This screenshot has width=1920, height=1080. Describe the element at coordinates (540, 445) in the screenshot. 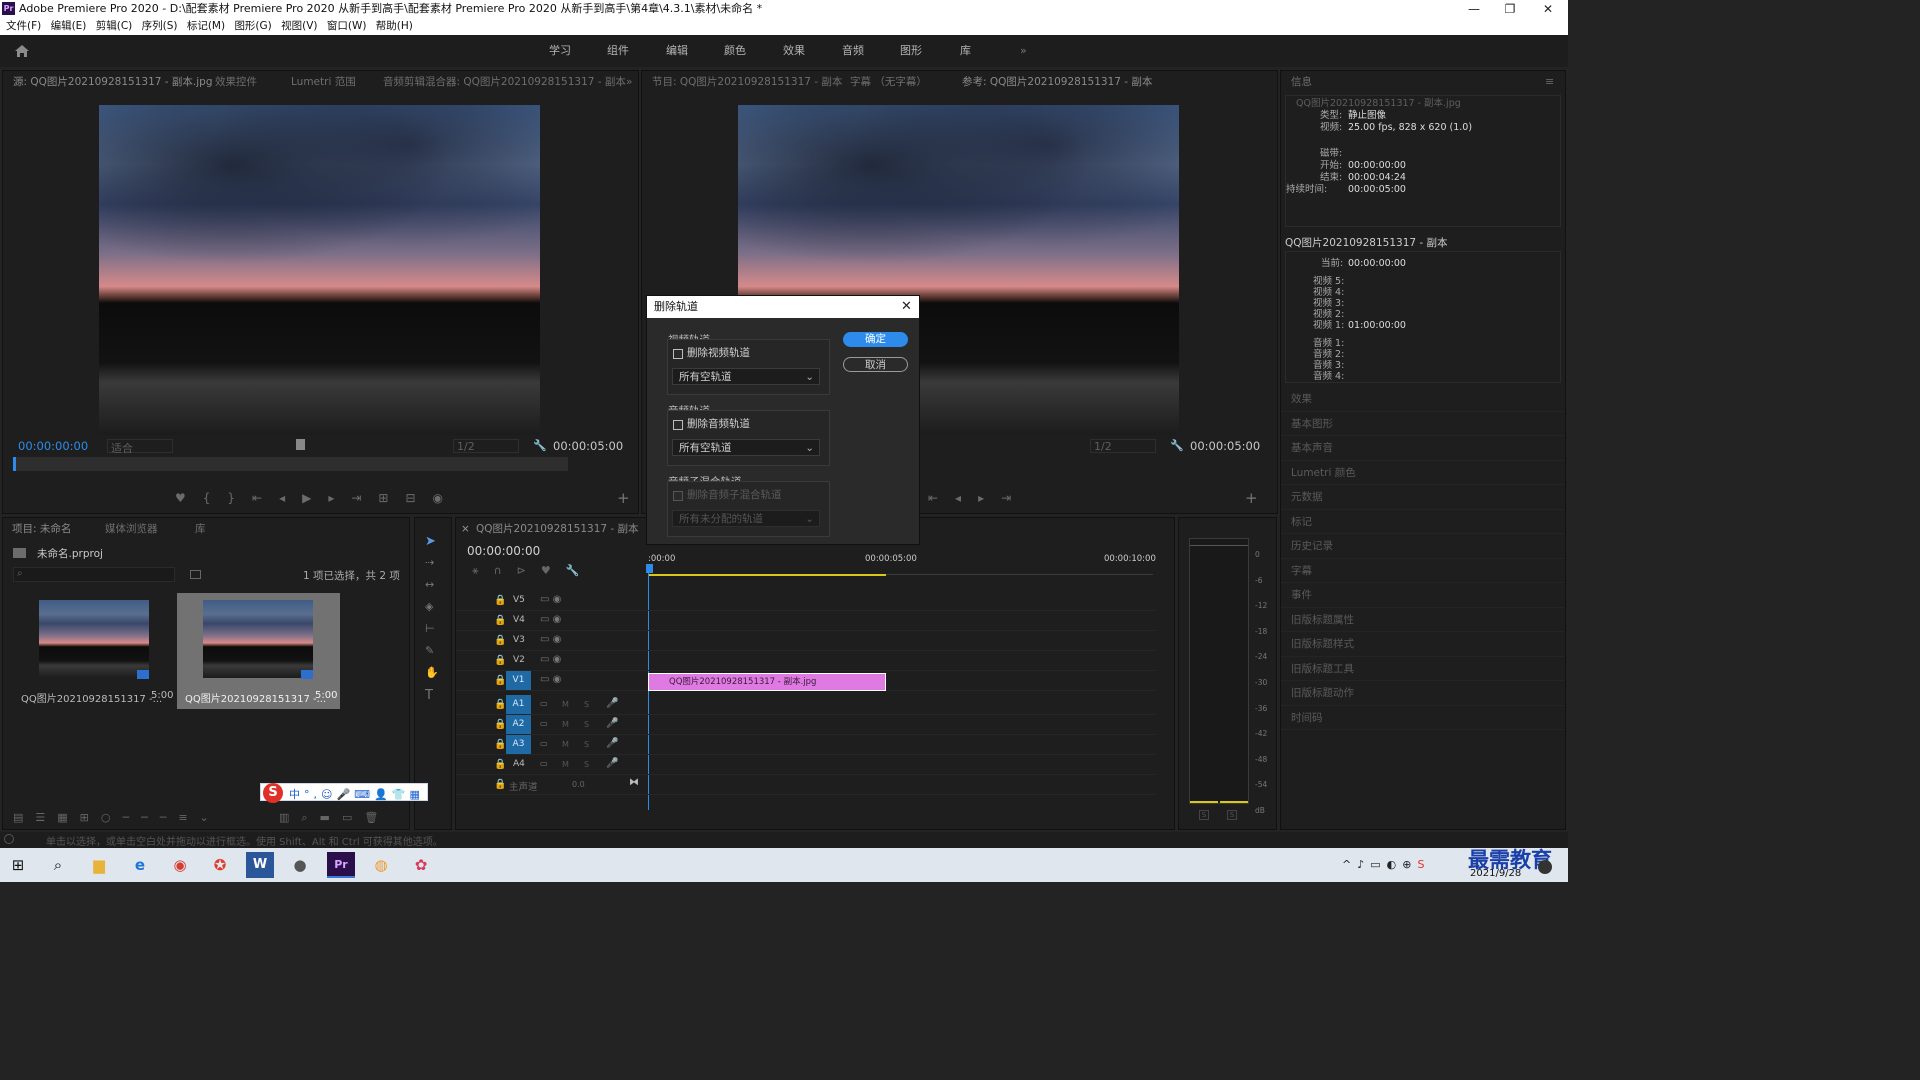

I see `wrench-icon: 🔧` at that location.